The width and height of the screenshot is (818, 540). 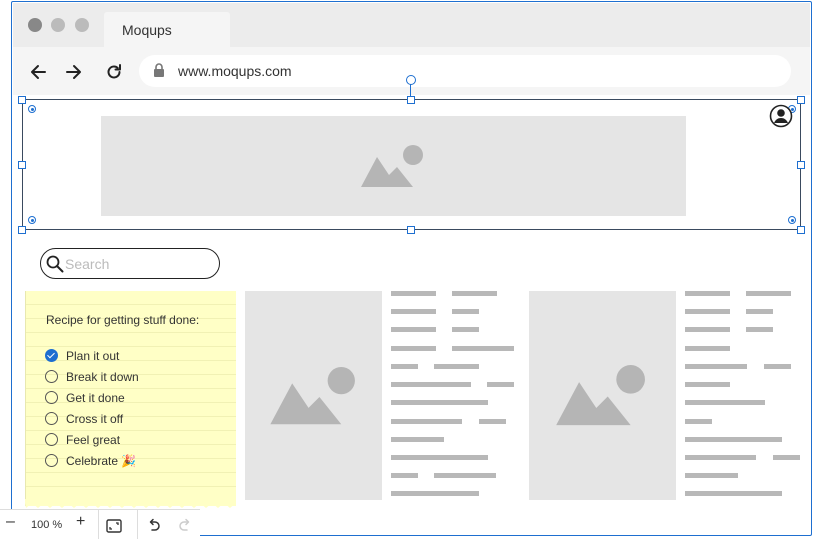 I want to click on window-close-dot, so click(x=35, y=25).